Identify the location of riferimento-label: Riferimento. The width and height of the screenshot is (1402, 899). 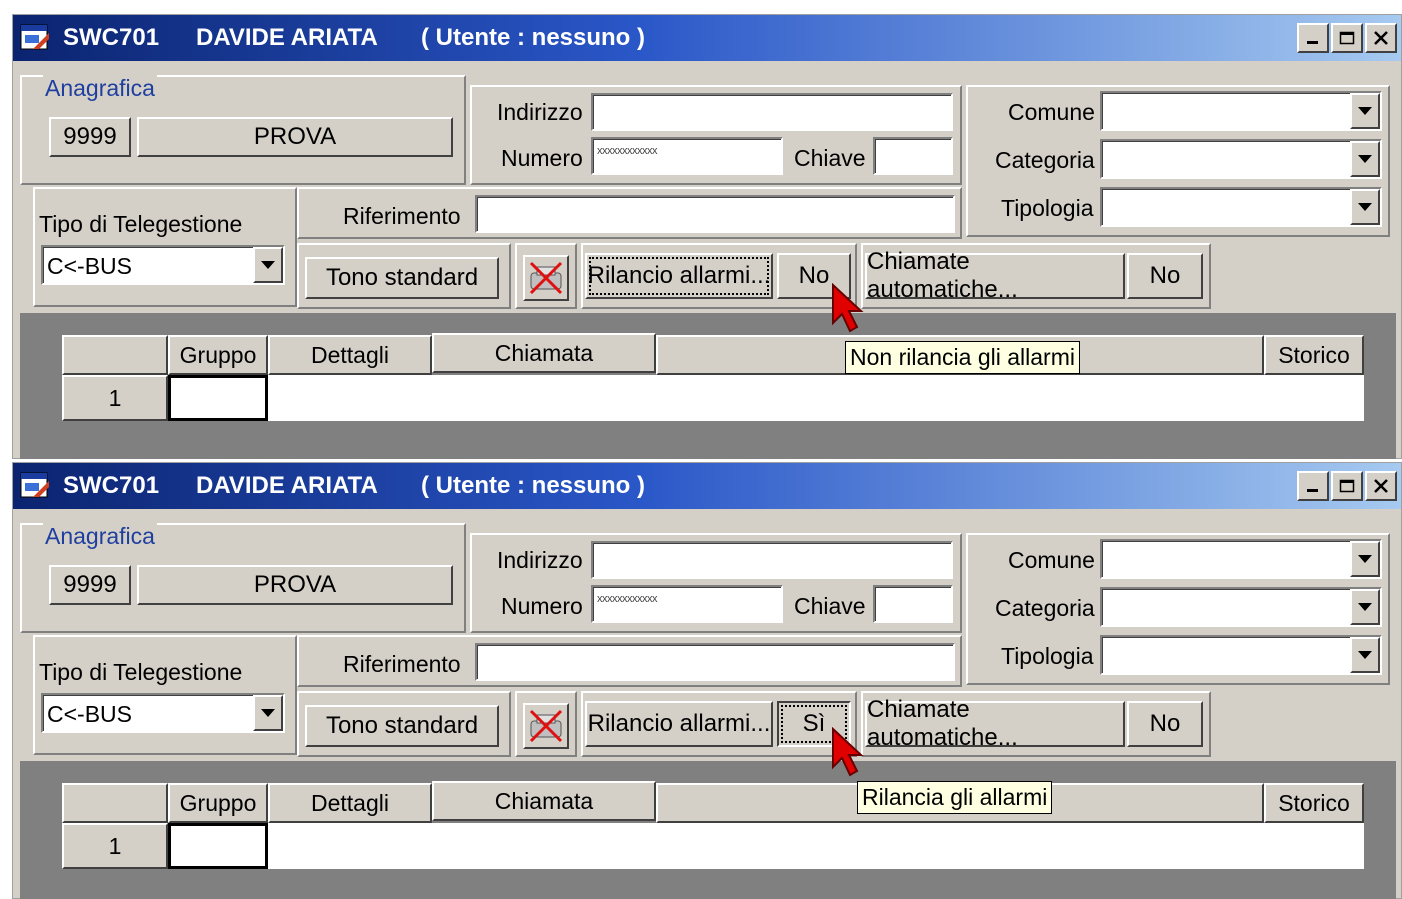
(402, 664).